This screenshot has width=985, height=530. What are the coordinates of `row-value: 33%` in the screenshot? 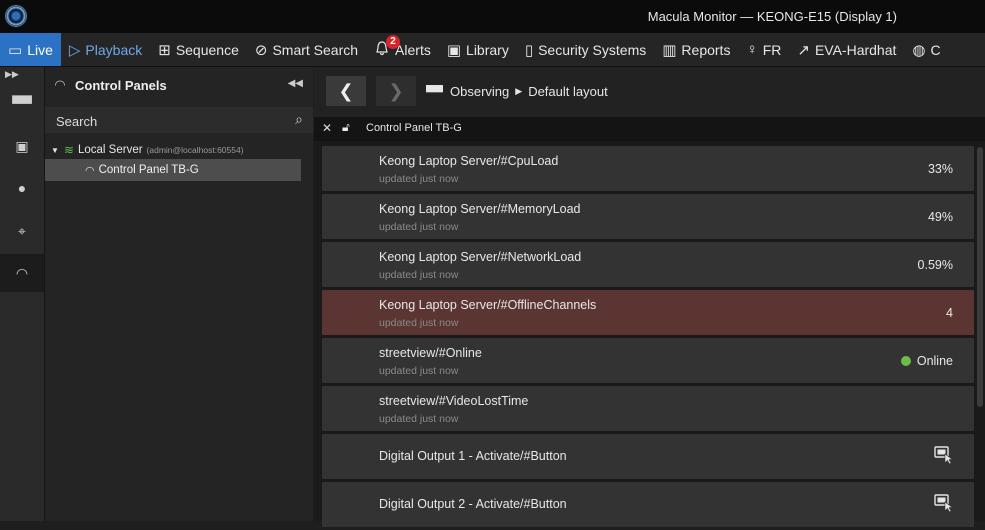 It's located at (940, 169).